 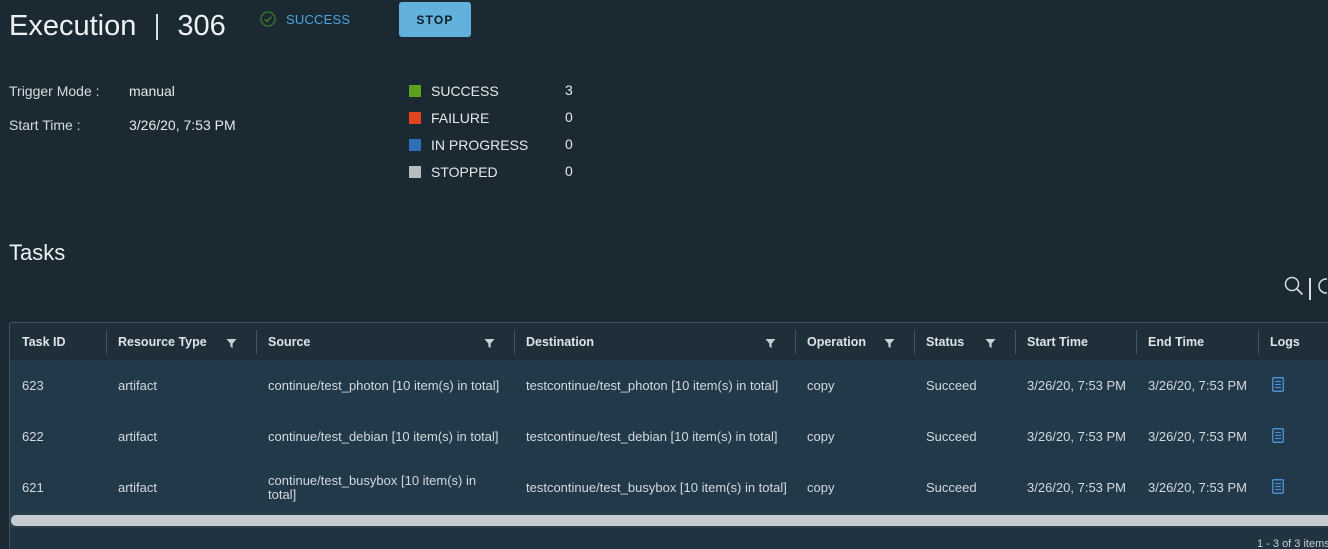 What do you see at coordinates (569, 171) in the screenshot?
I see `legend-count-stopped: 0` at bounding box center [569, 171].